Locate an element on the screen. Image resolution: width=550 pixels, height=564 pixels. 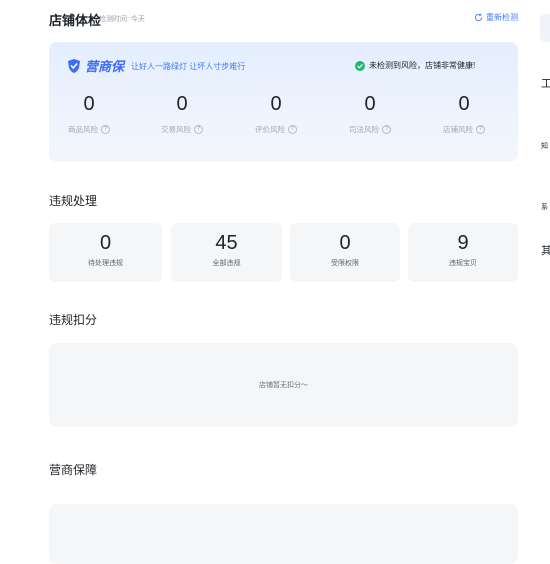
violation-pending: 0 待处理违规 is located at coordinates (105, 252).